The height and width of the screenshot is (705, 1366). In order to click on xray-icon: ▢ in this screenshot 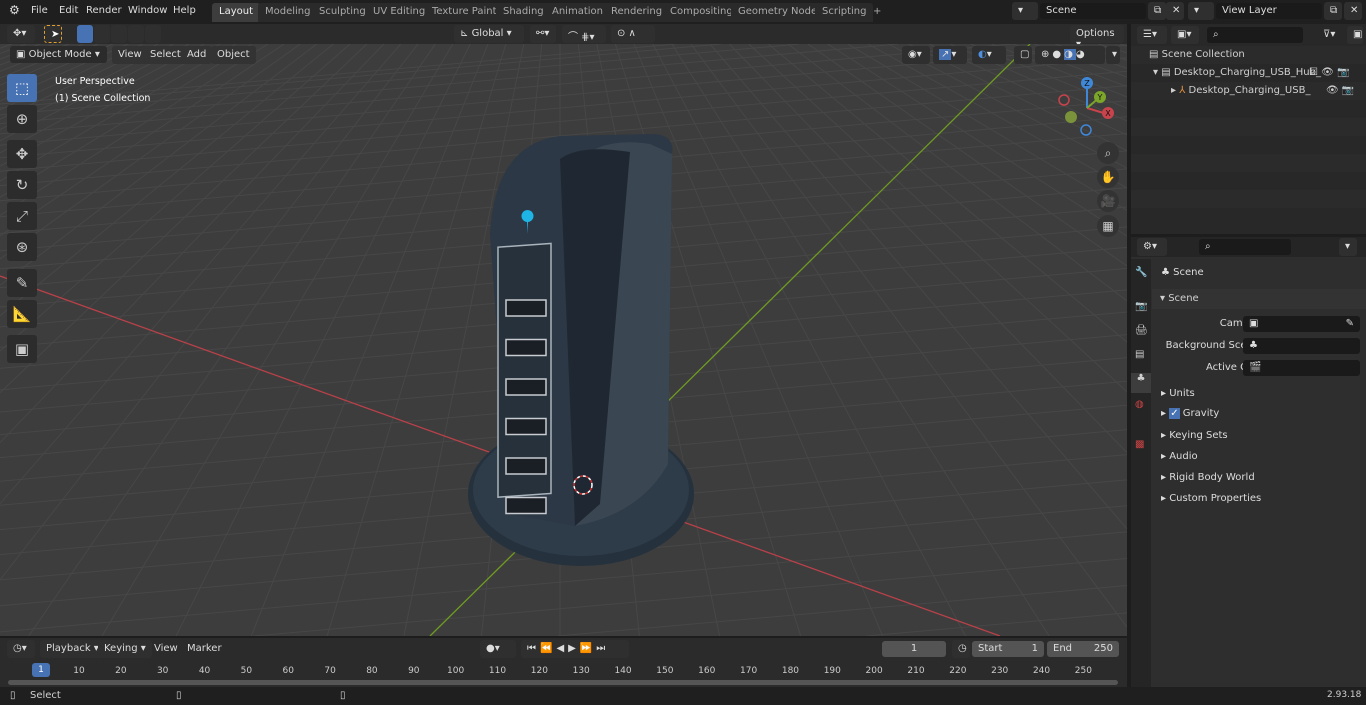, I will do `click(1023, 55)`.